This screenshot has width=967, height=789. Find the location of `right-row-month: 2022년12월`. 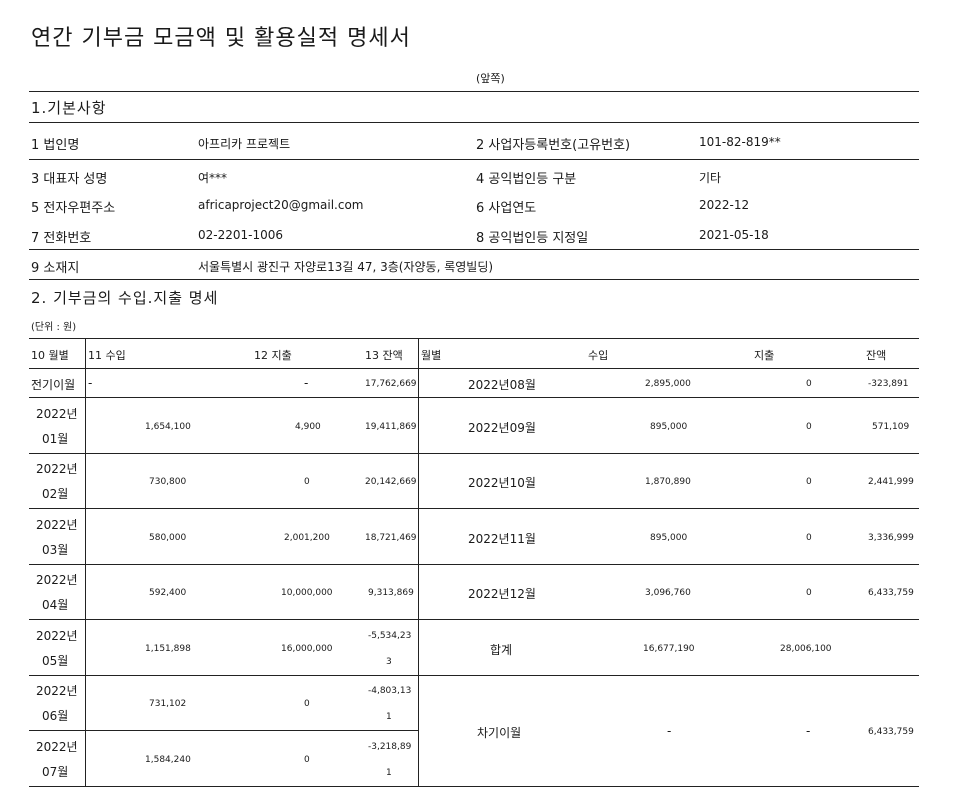

right-row-month: 2022년12월 is located at coordinates (502, 594).